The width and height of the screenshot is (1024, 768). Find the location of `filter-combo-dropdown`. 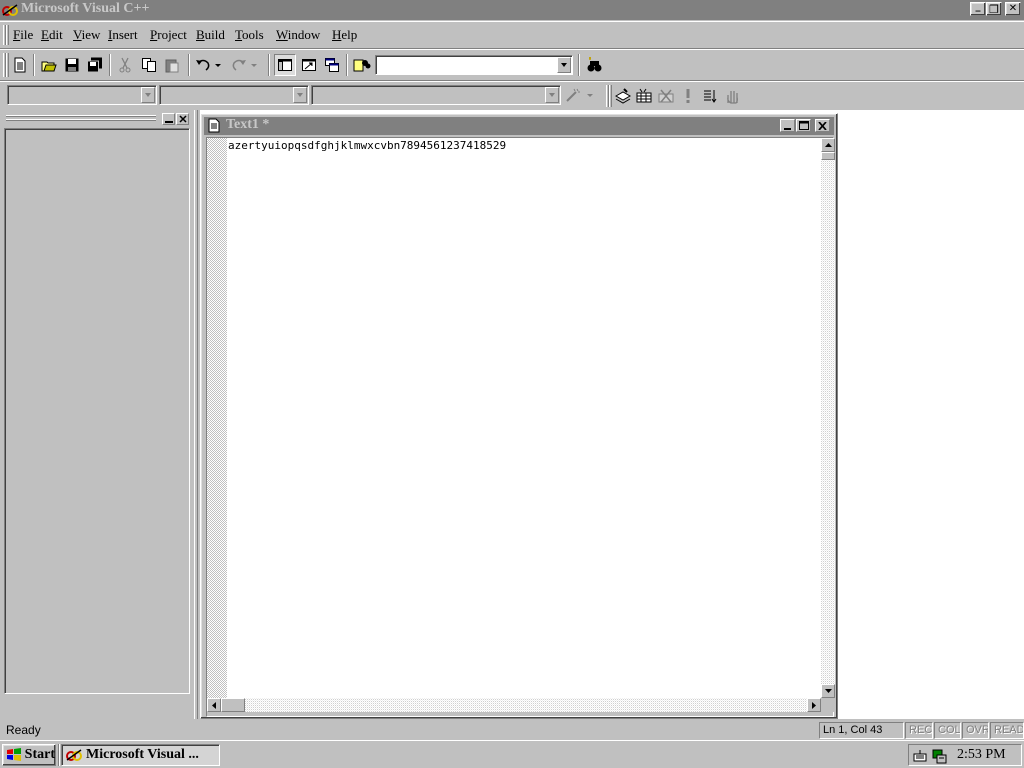

filter-combo-dropdown is located at coordinates (300, 95).